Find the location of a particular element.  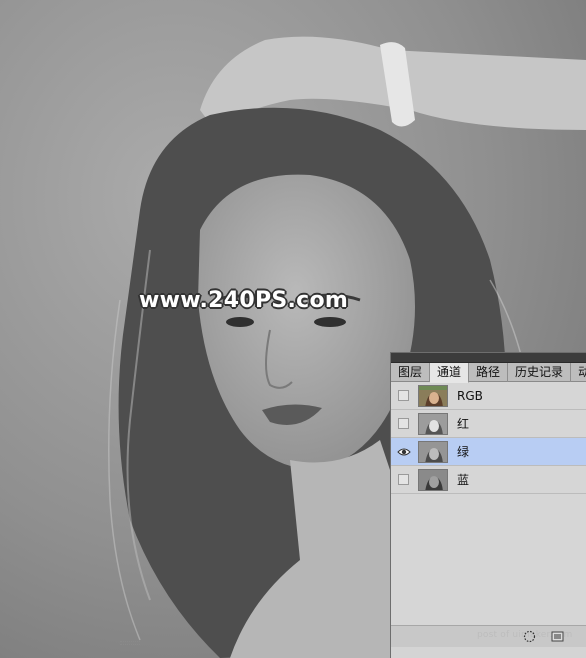

channel-thumbnail-rgb is located at coordinates (433, 395).